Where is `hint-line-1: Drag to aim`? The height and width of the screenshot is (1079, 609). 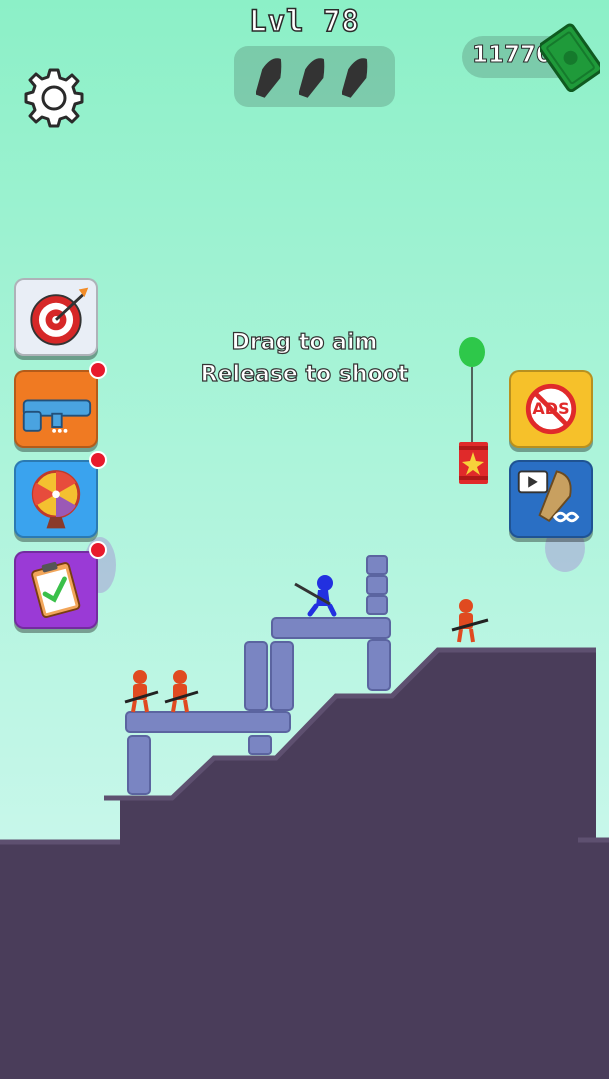 hint-line-1: Drag to aim is located at coordinates (304, 342).